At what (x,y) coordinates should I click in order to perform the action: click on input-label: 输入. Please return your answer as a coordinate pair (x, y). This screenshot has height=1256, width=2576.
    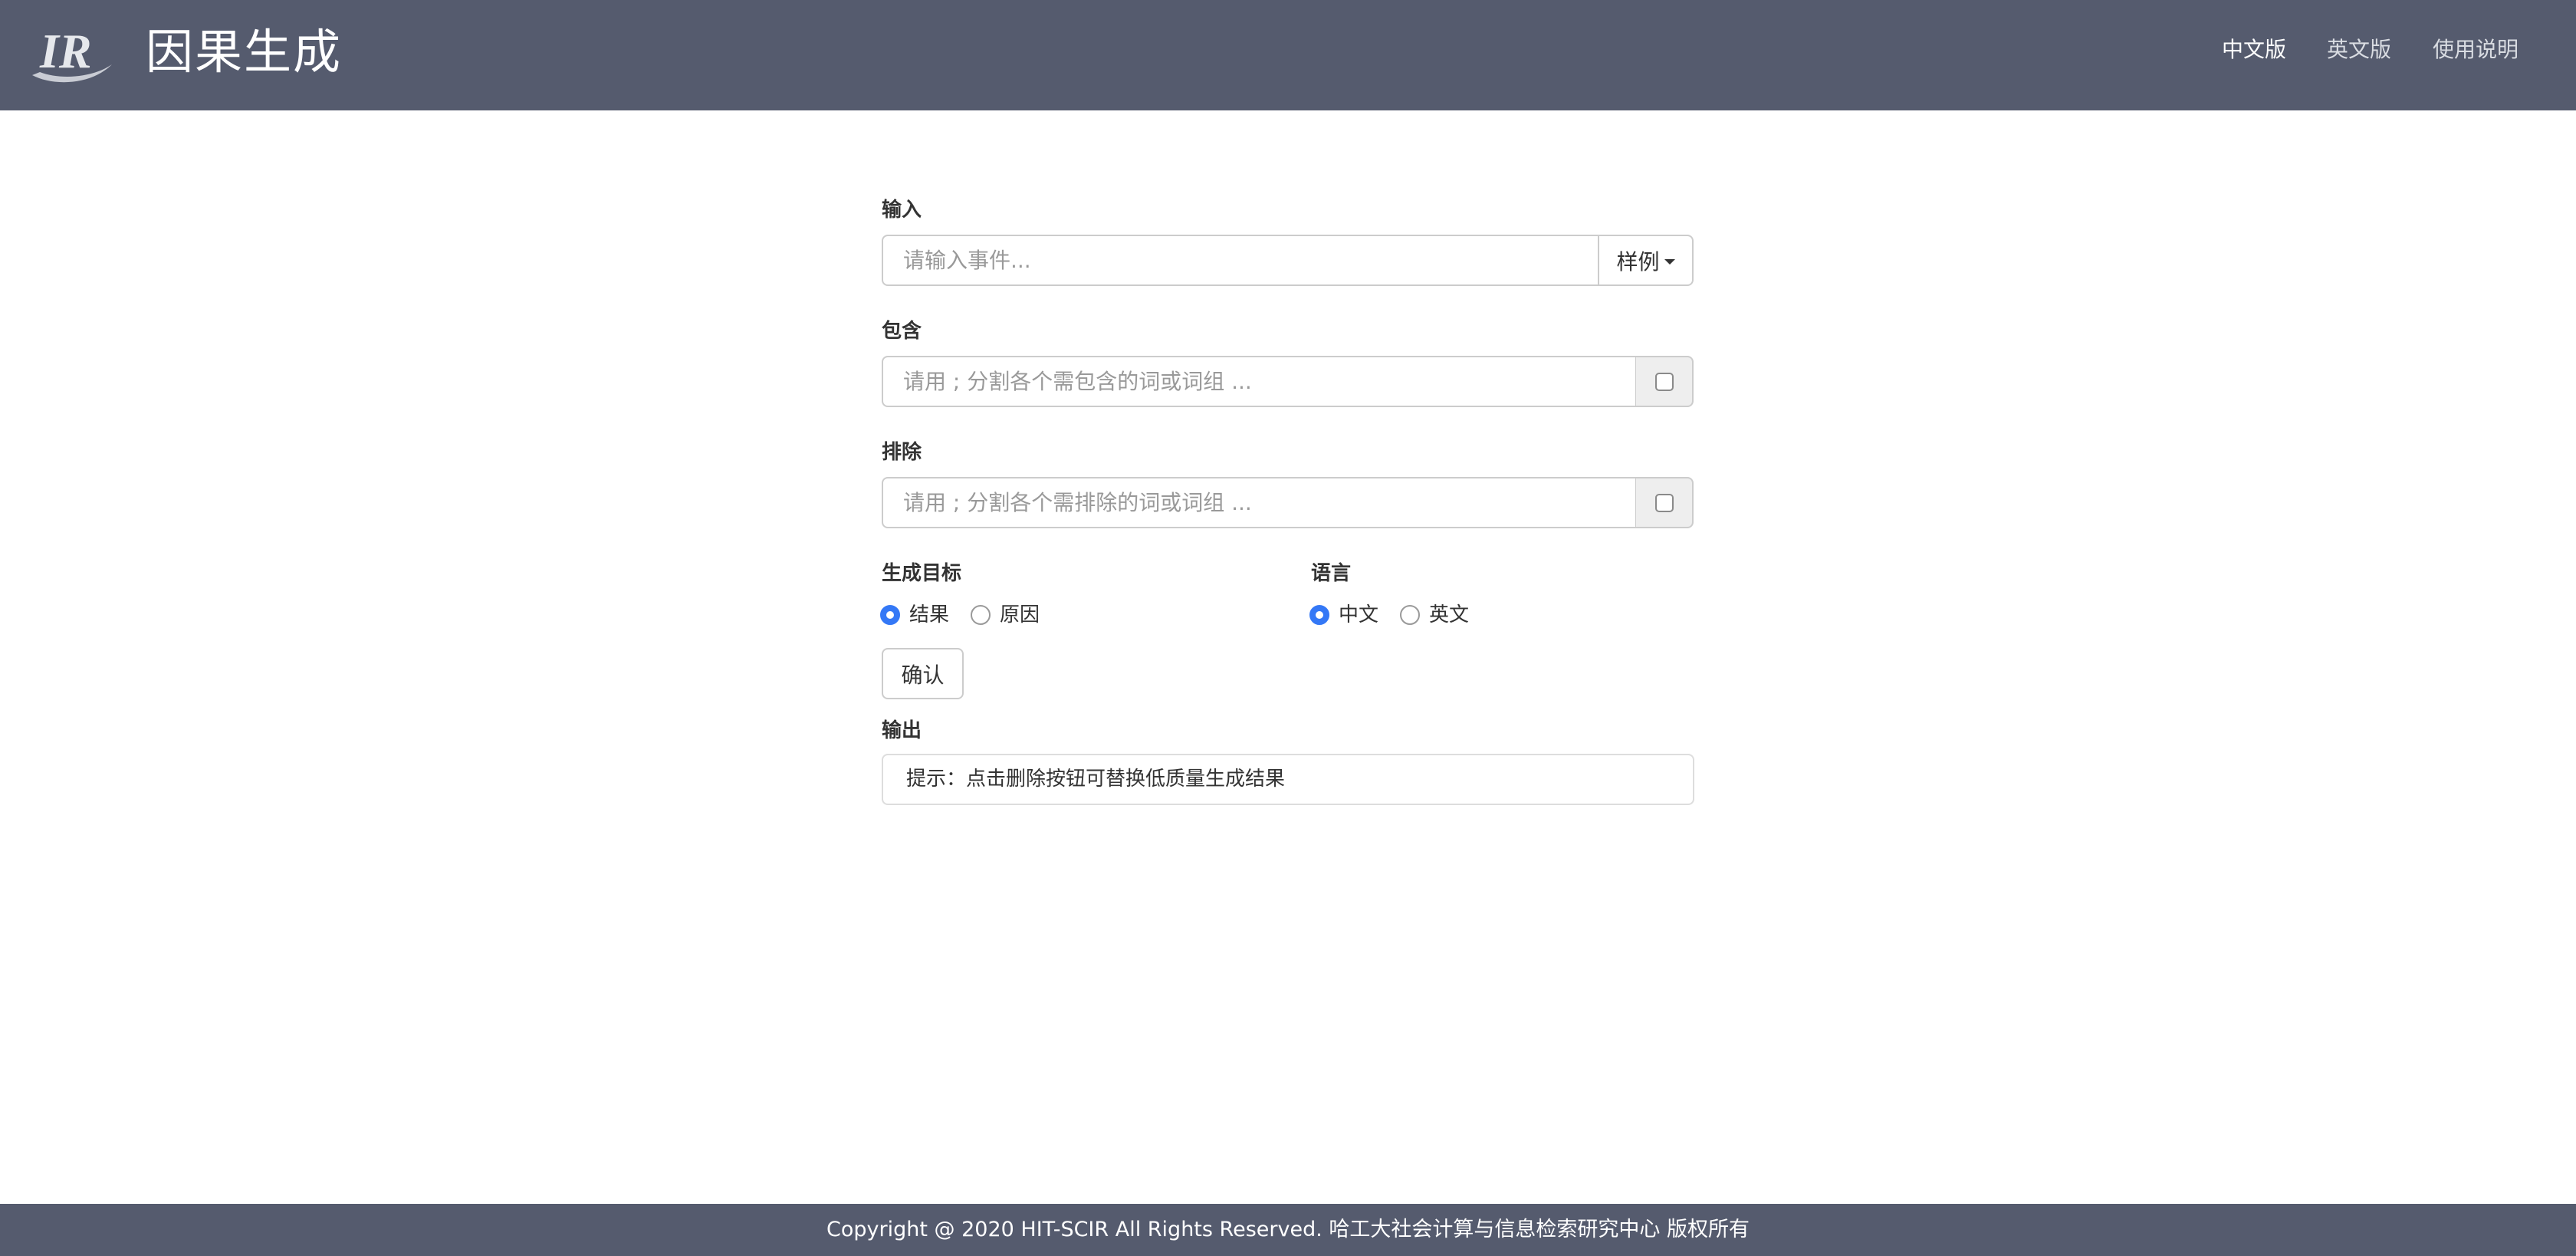
    Looking at the image, I should click on (902, 211).